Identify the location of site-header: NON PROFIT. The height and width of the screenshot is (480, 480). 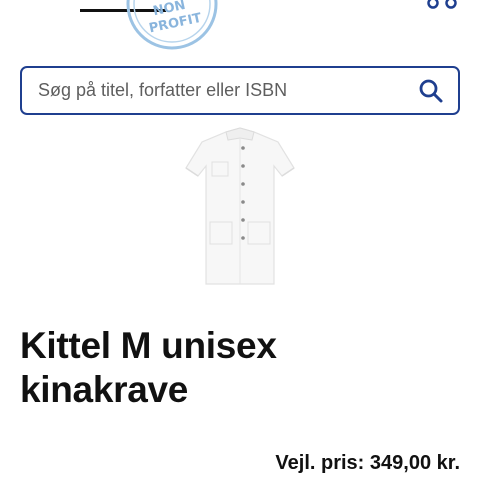
(240, 30).